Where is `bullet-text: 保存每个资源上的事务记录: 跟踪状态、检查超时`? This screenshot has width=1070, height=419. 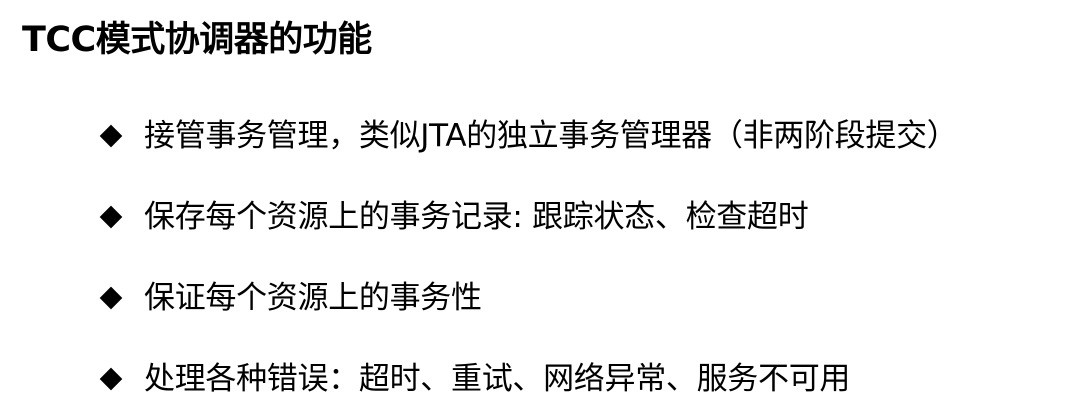 bullet-text: 保存每个资源上的事务记录: 跟踪状态、检查超时 is located at coordinates (476, 216).